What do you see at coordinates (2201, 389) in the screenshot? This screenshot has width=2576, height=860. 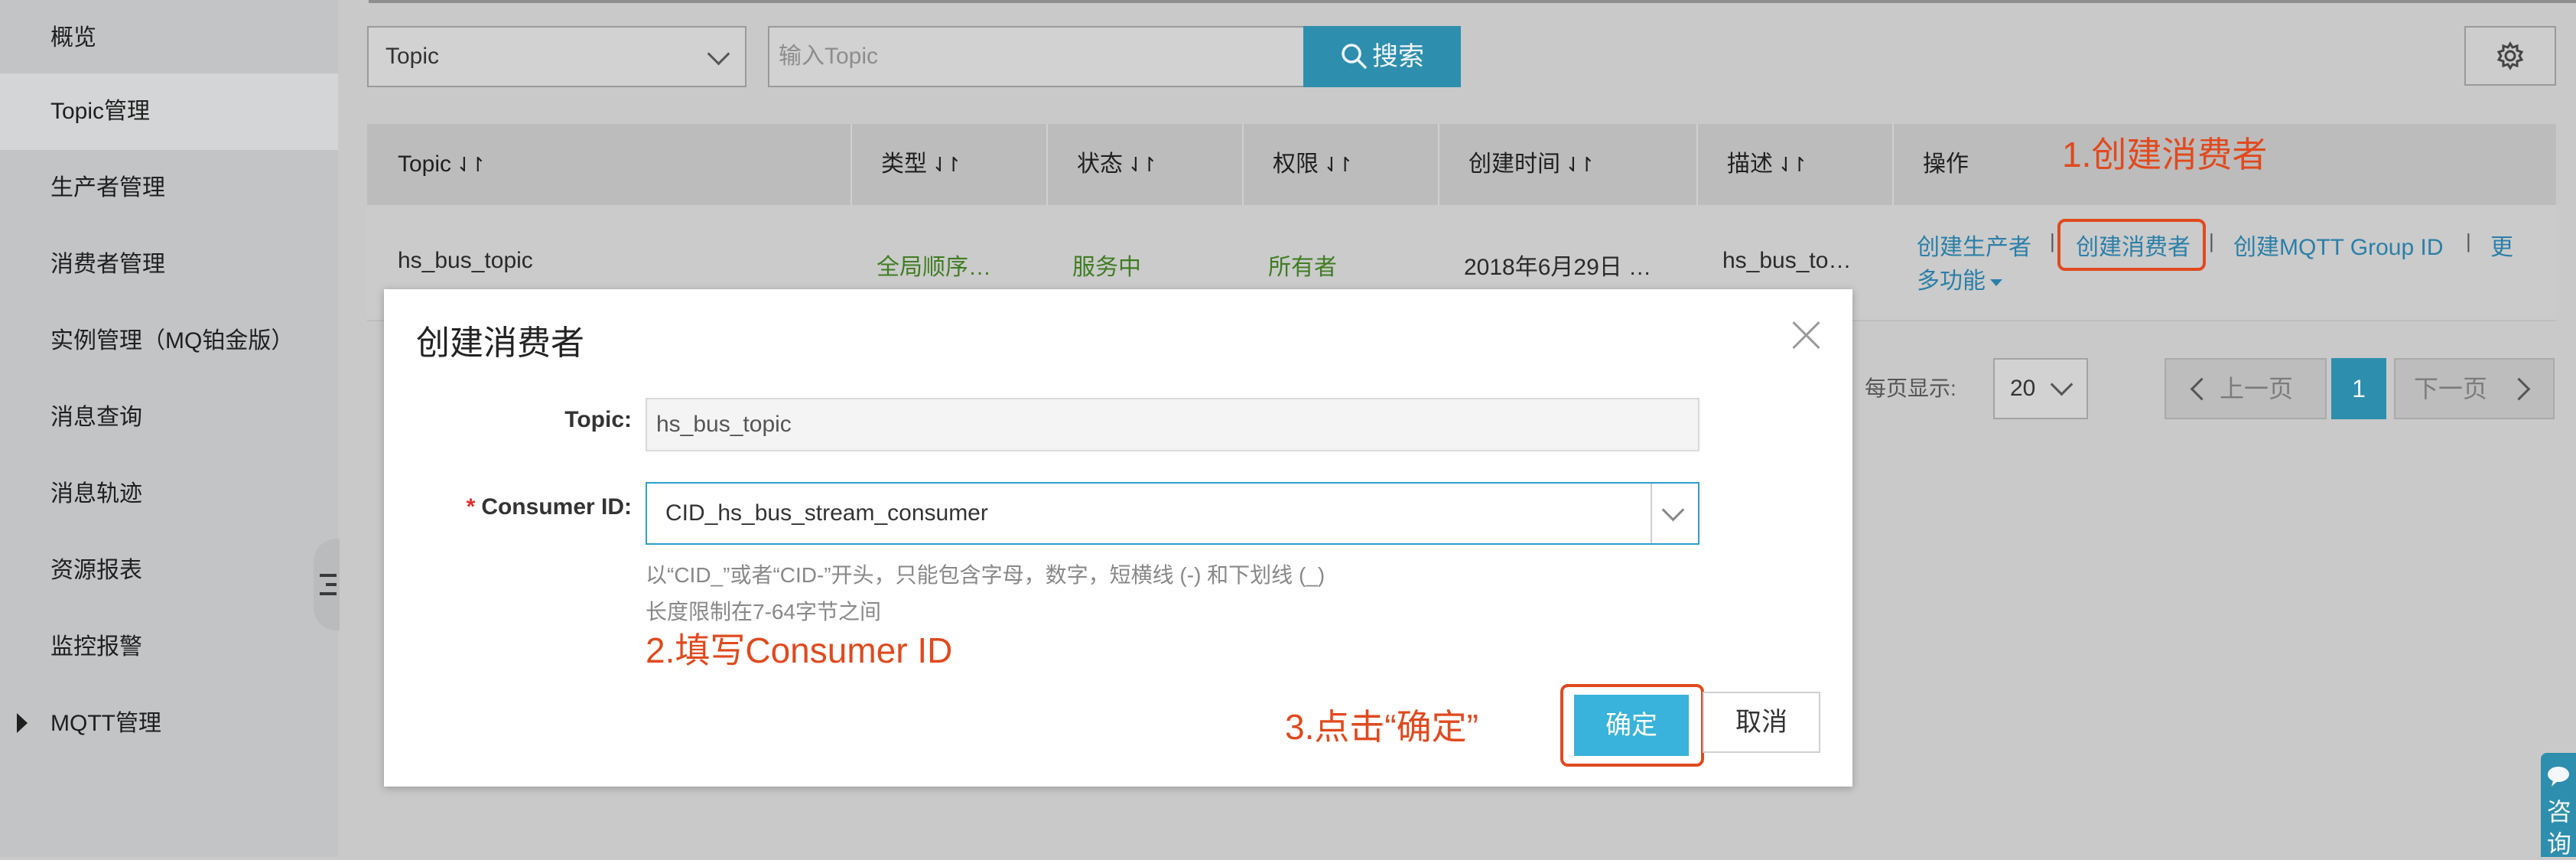 I see `chevron-left-icon` at bounding box center [2201, 389].